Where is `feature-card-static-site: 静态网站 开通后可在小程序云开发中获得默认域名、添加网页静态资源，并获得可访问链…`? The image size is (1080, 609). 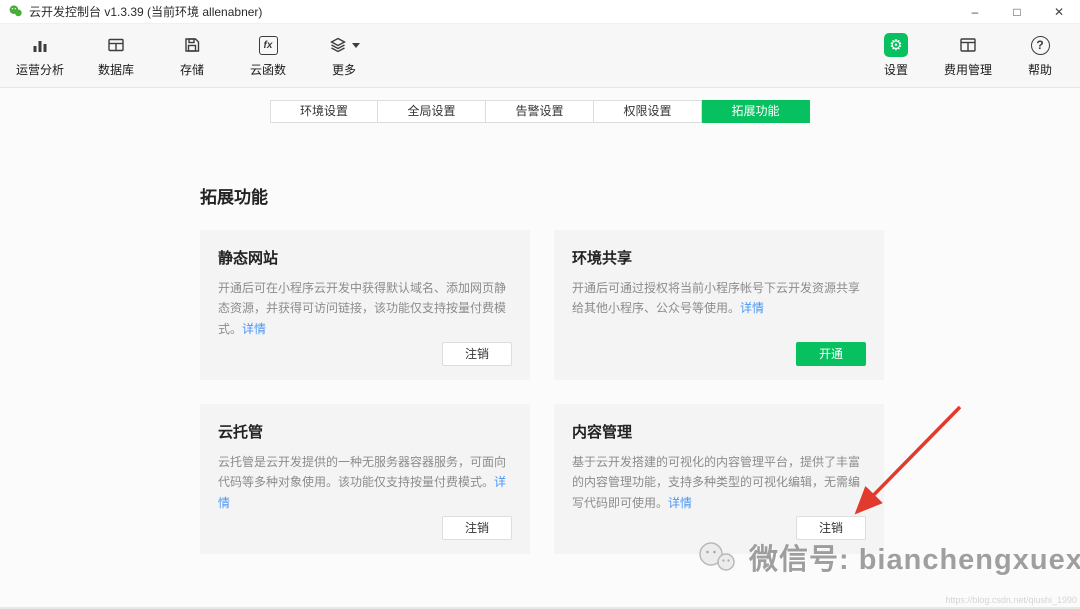 feature-card-static-site: 静态网站 开通后可在小程序云开发中获得默认域名、添加网页静态资源，并获得可访问链… is located at coordinates (365, 305).